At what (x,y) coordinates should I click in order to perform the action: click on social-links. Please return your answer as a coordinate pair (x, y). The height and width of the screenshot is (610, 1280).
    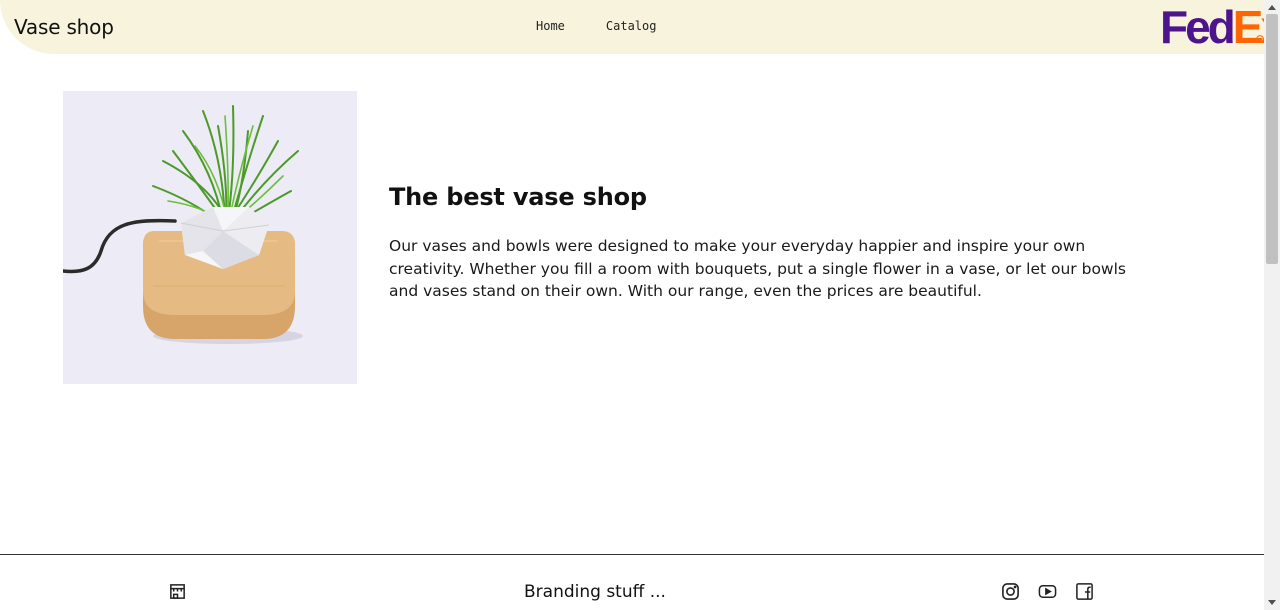
    Looking at the image, I should click on (1047, 591).